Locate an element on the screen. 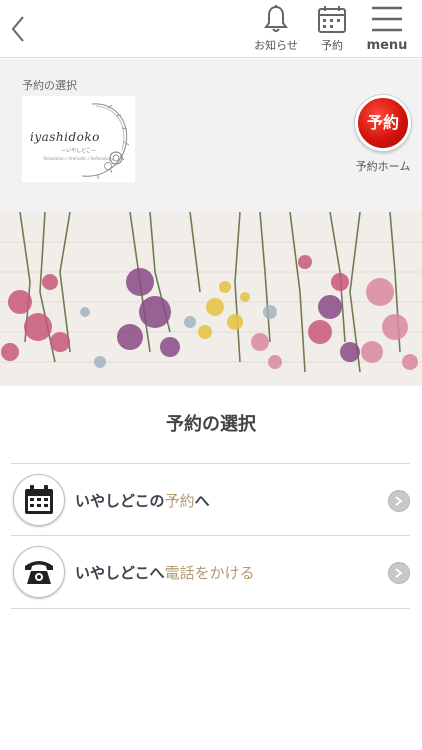  menu-button: menu is located at coordinates (387, 28).